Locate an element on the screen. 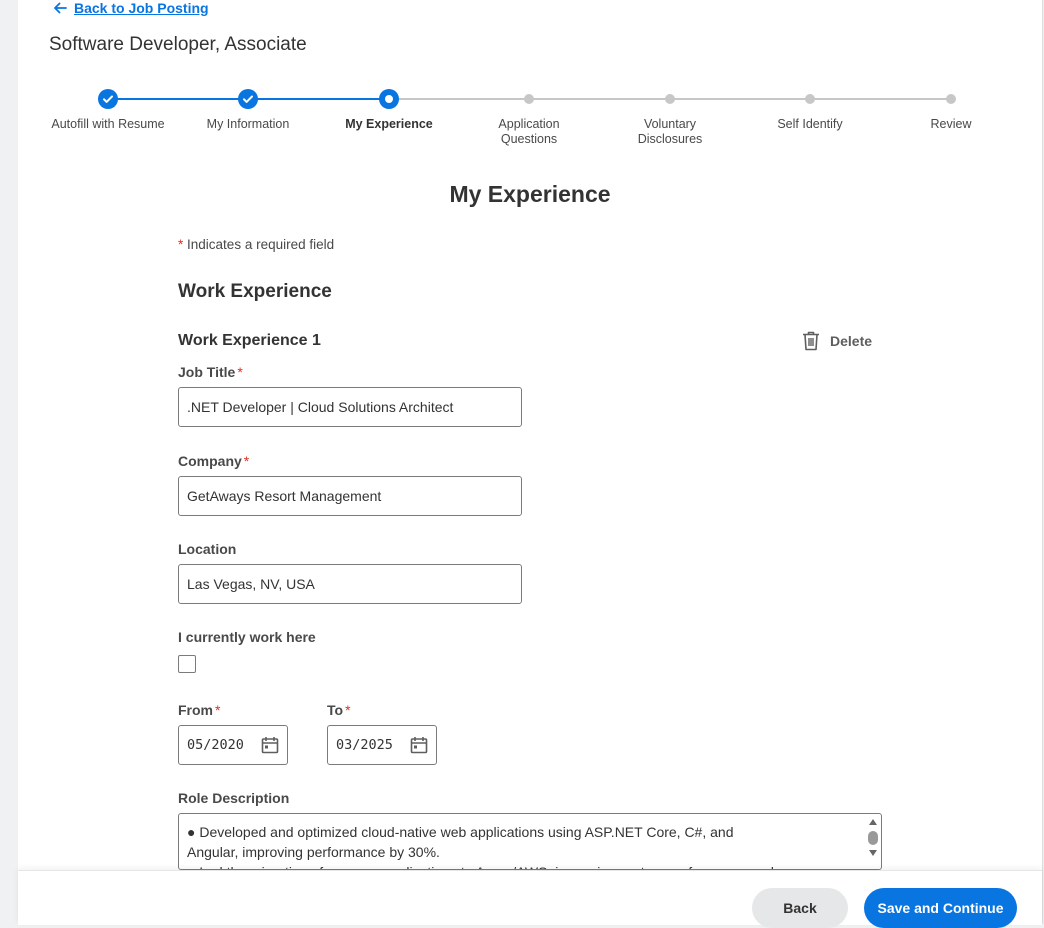 The height and width of the screenshot is (928, 1044). required-field-note: * Indicates a required field is located at coordinates (256, 244).